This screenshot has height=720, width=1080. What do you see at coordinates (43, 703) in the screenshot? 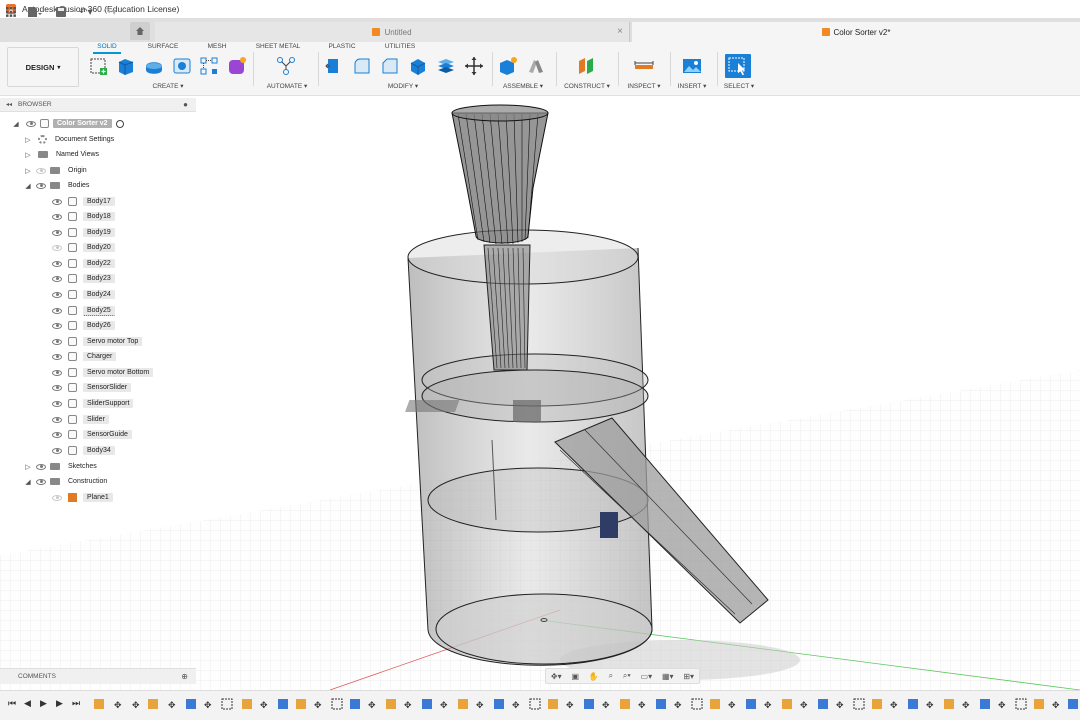
I see `play-icon: ▶` at bounding box center [43, 703].